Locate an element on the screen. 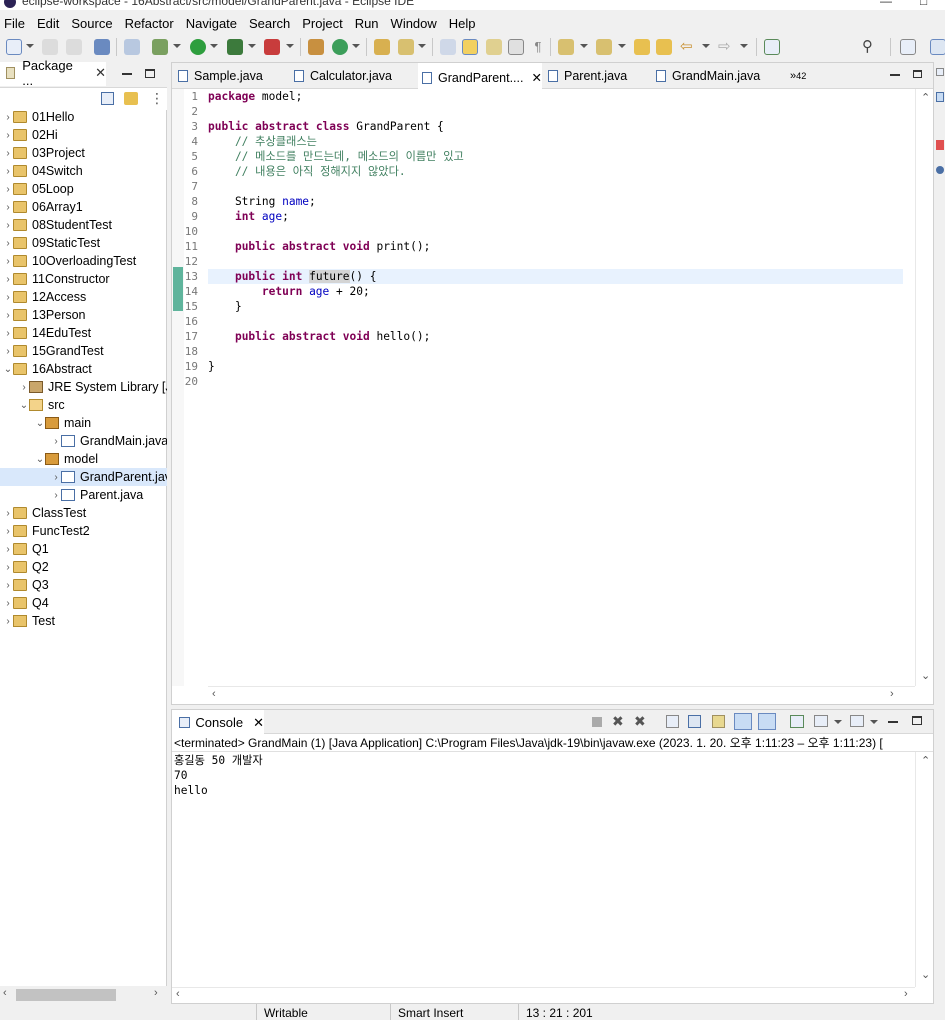  open-perspective-icon is located at coordinates (908, 47).